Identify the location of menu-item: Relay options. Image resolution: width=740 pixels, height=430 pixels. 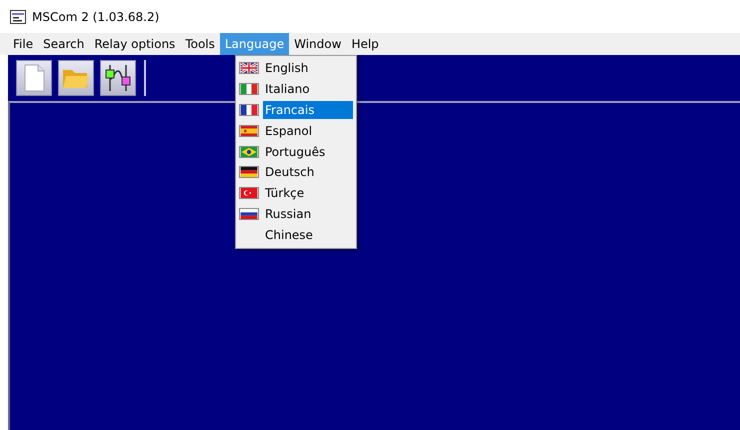
(134, 44).